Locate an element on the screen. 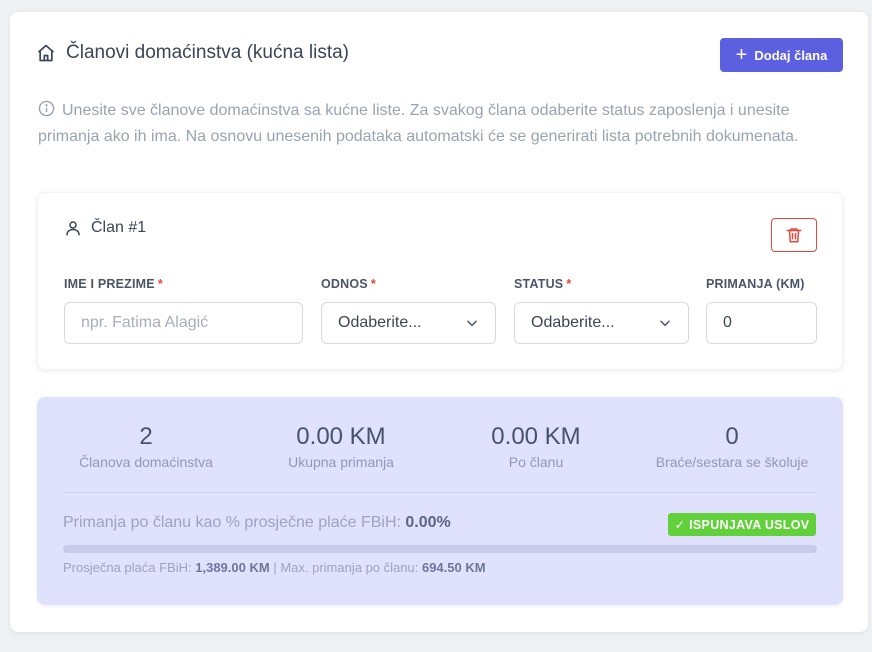 This screenshot has width=872, height=652. add-member-label: Dodaj člana is located at coordinates (791, 55).